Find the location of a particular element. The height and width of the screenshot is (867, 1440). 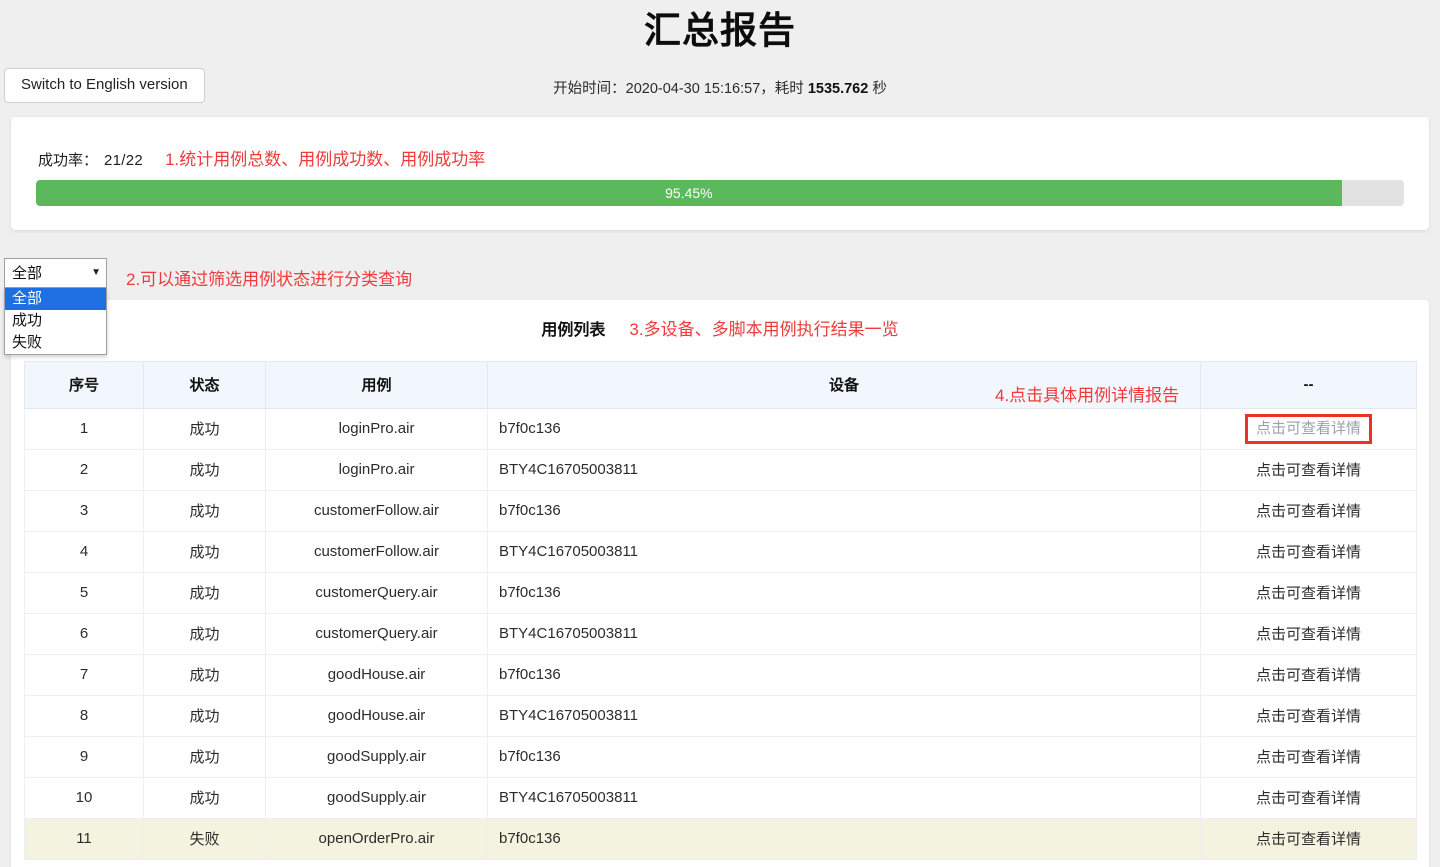

success-rate-value: 21/22 is located at coordinates (124, 160).